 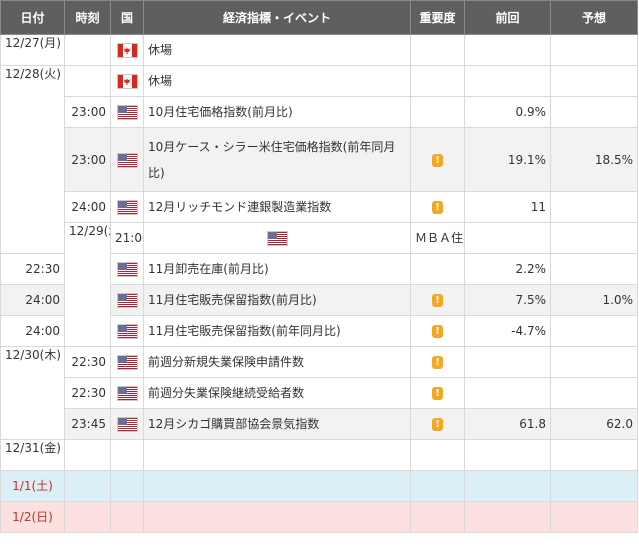 I want to click on header-row: 日付 時刻 国 経済指標・イベント 重要度 前回 予想, so click(x=319, y=17).